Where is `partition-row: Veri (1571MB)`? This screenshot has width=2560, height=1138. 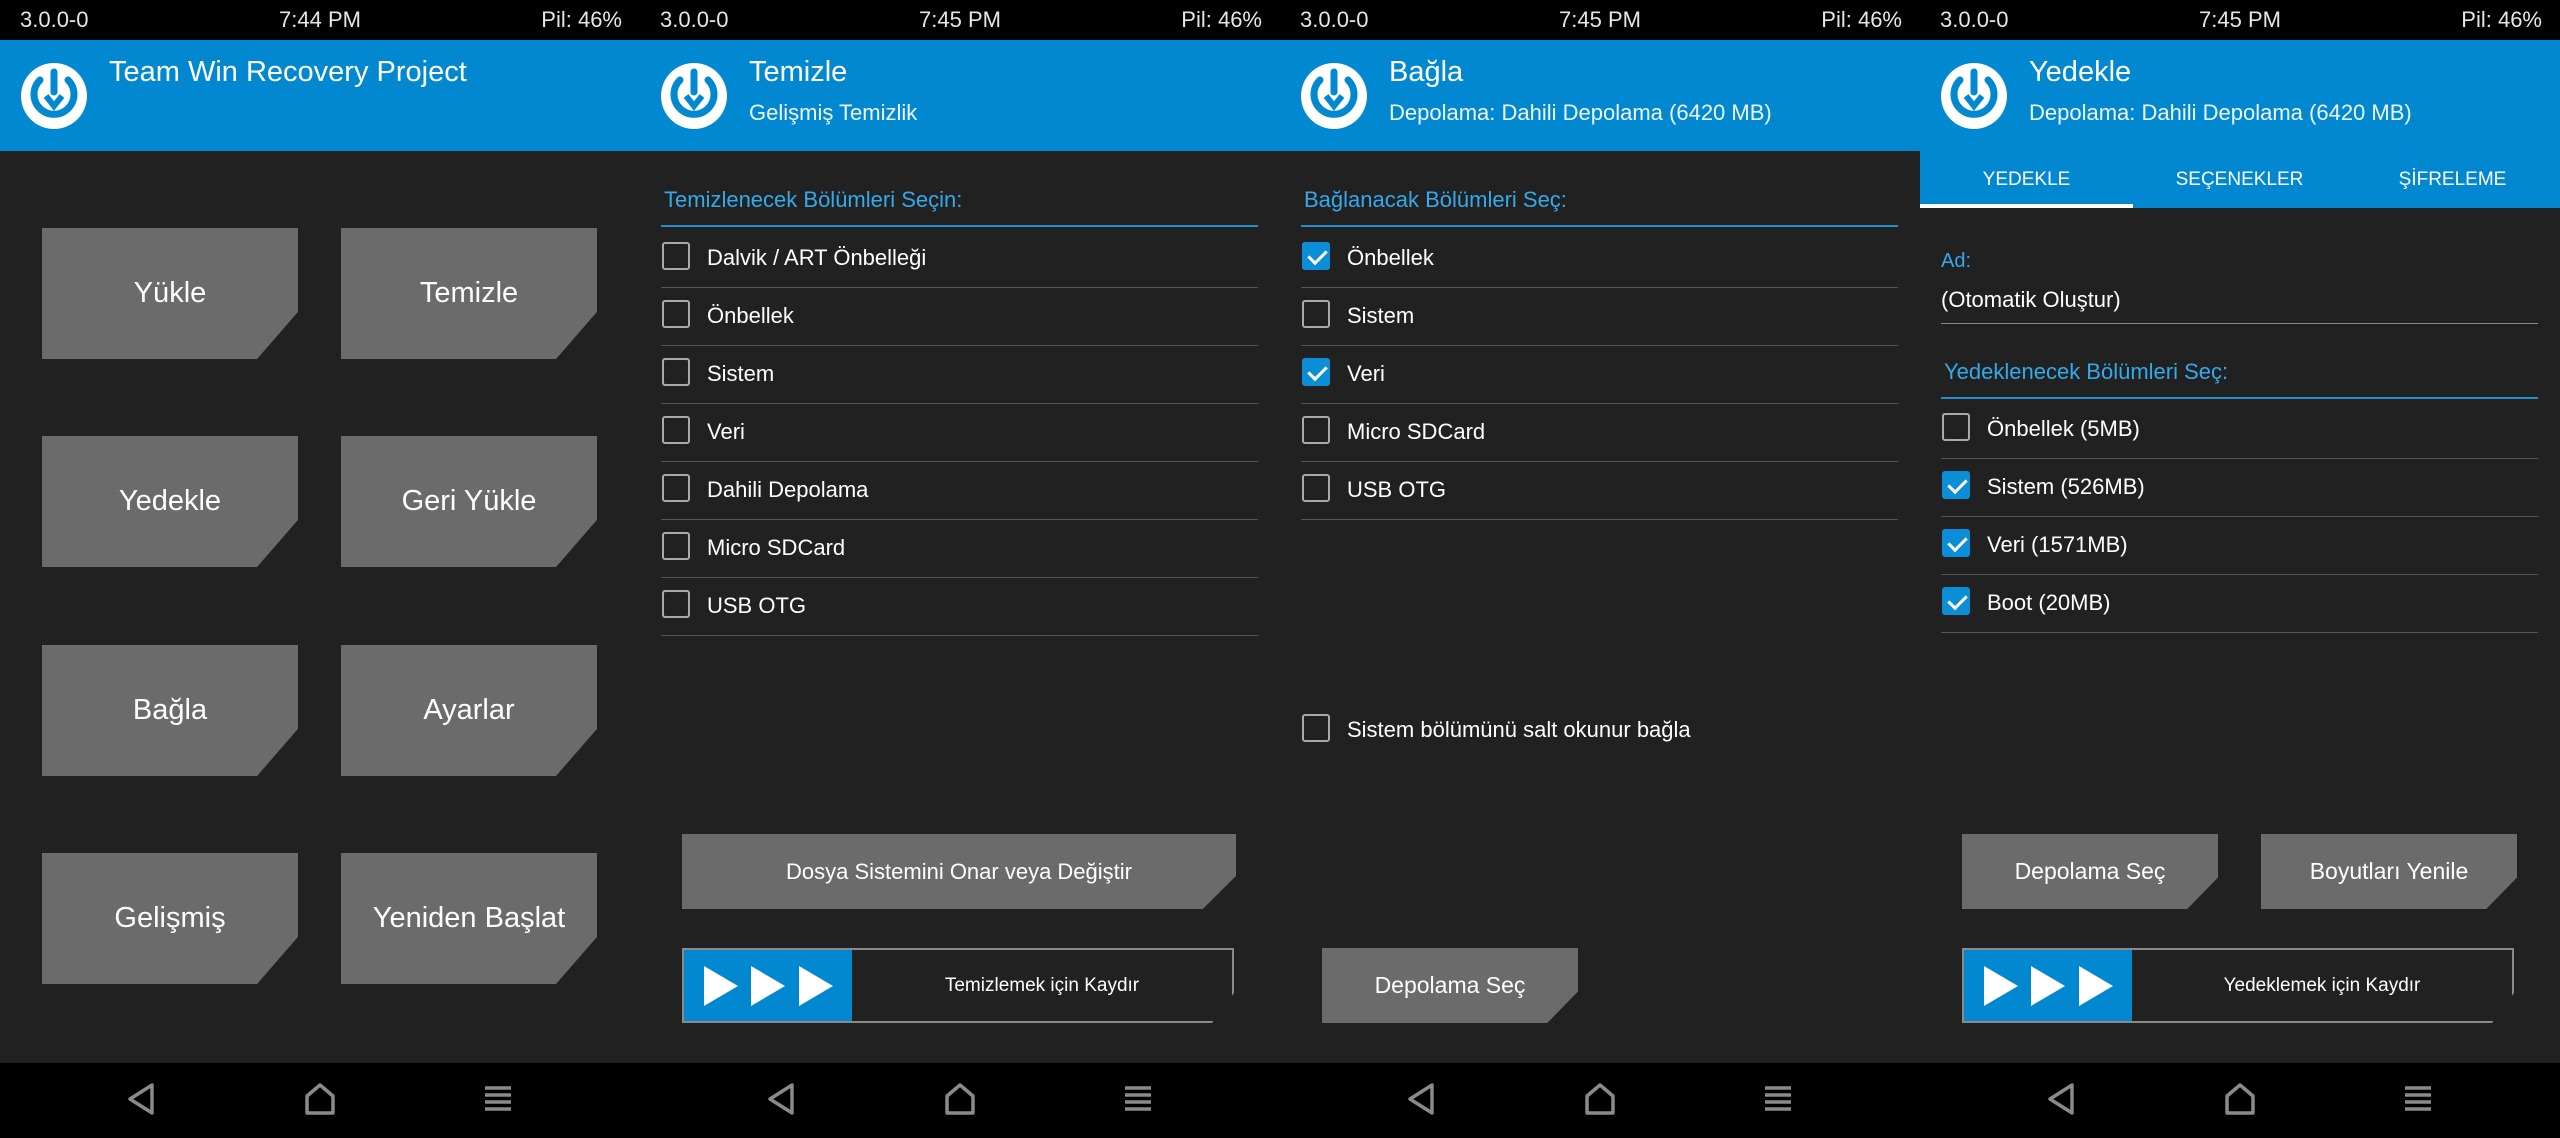
partition-row: Veri (1571MB) is located at coordinates (2239, 545).